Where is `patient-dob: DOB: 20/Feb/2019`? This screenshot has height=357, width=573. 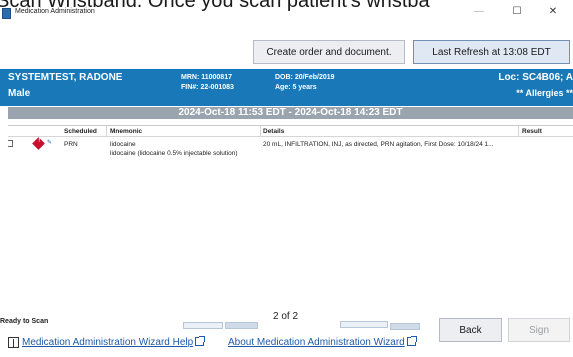 patient-dob: DOB: 20/Feb/2019 is located at coordinates (305, 77).